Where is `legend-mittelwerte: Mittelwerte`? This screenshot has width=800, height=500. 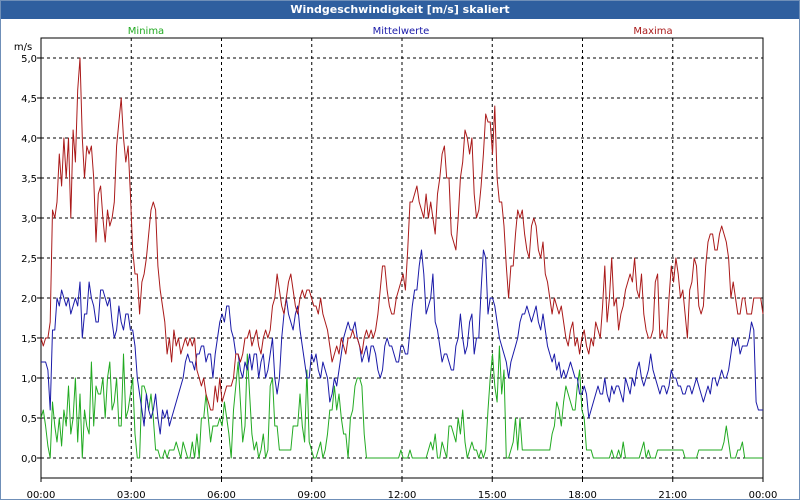 legend-mittelwerte: Mittelwerte is located at coordinates (401, 31).